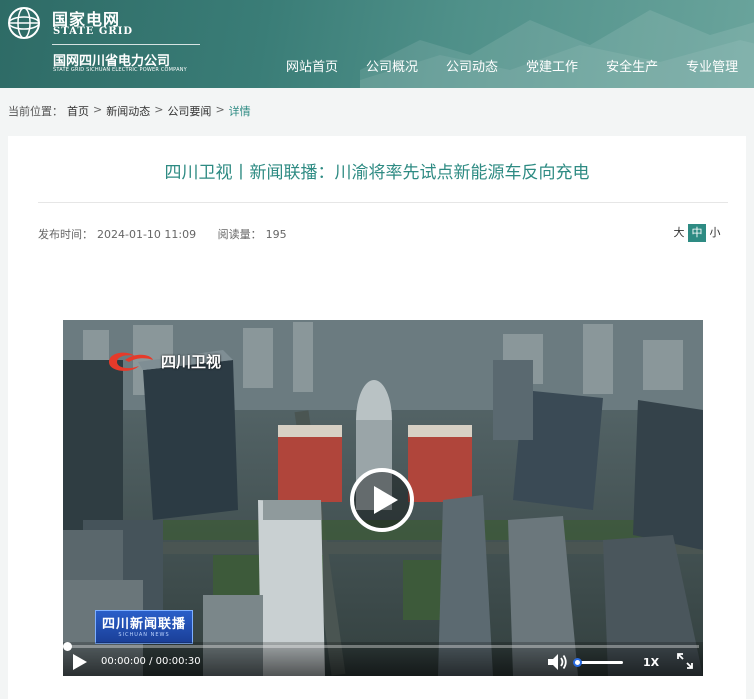  I want to click on font-size-large: 大, so click(679, 233).